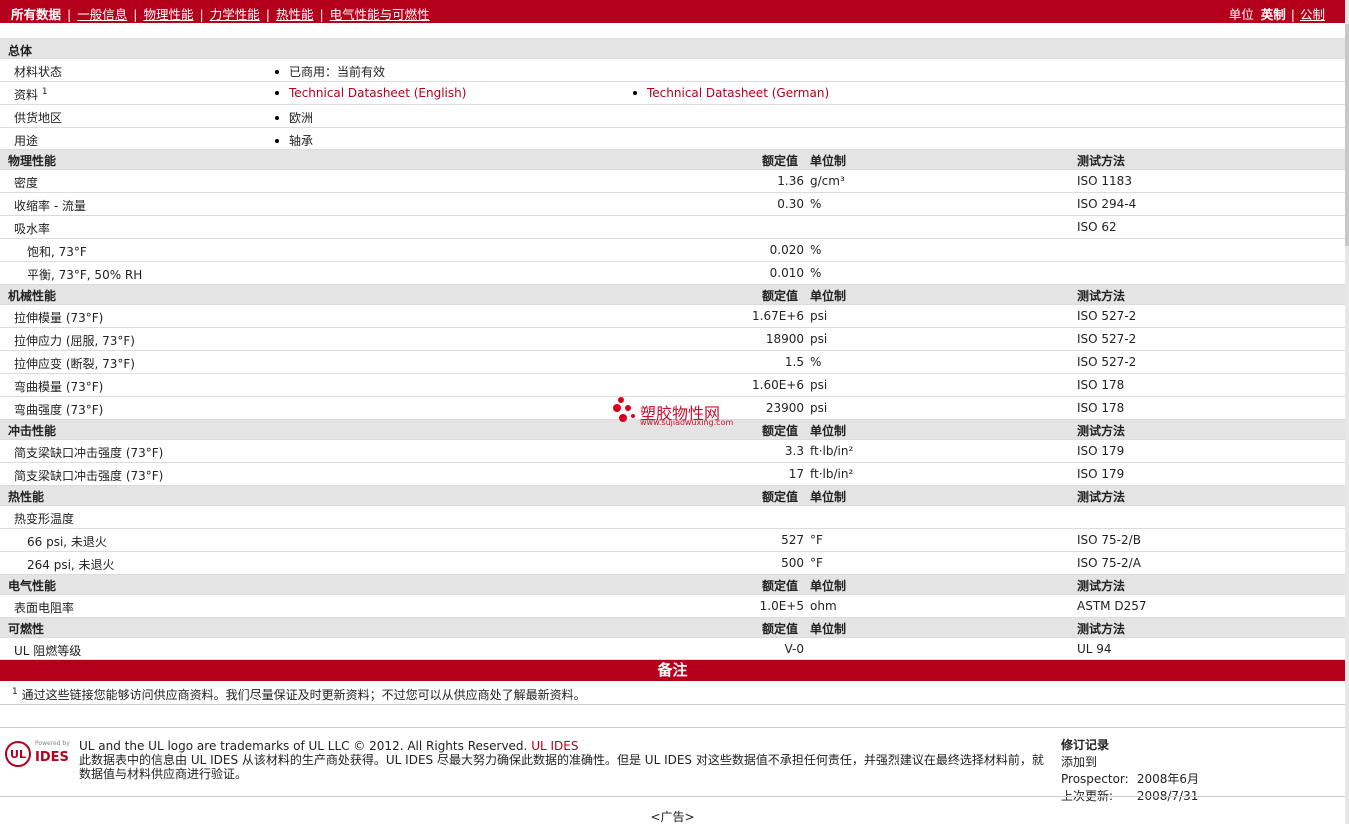 This screenshot has height=825, width=1349. Describe the element at coordinates (781, 606) in the screenshot. I see `prop-value: 1.0E+5` at that location.